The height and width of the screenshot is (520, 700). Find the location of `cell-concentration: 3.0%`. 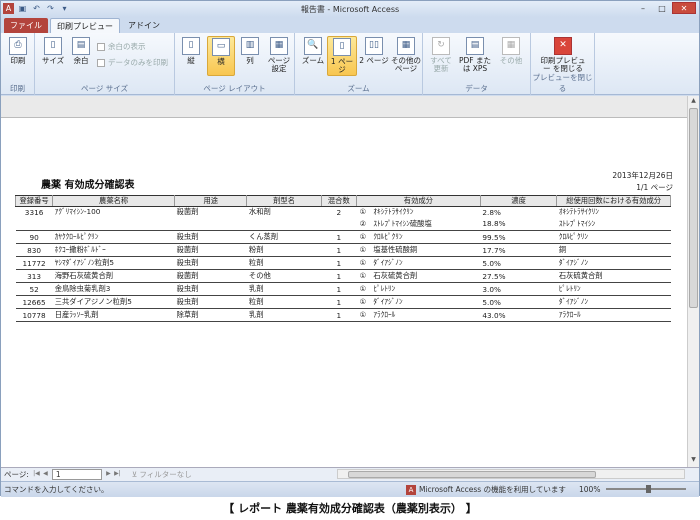

cell-concentration: 3.0% is located at coordinates (518, 289).